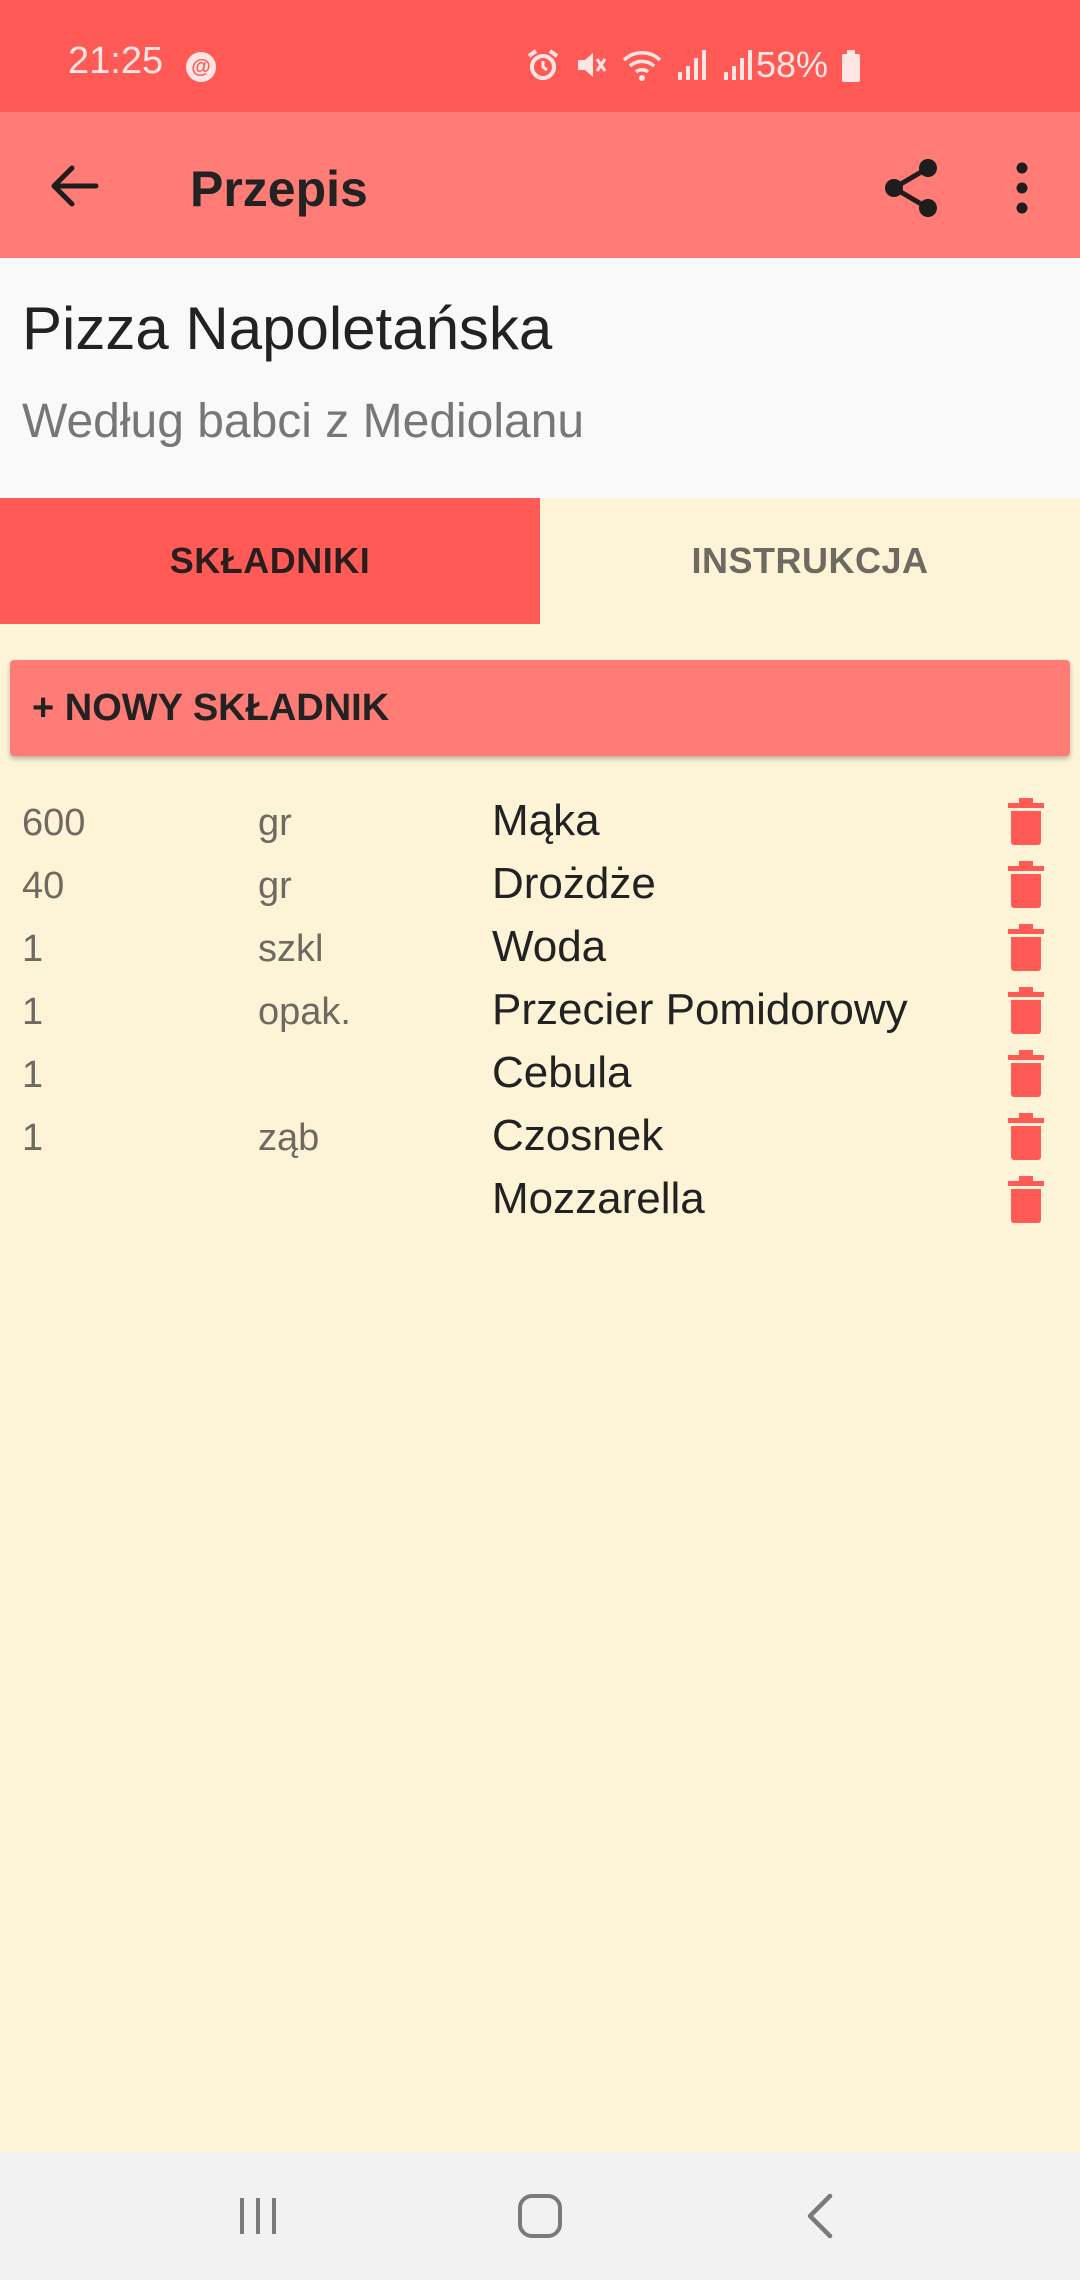  I want to click on ingredient-quantity: 40, so click(43, 886).